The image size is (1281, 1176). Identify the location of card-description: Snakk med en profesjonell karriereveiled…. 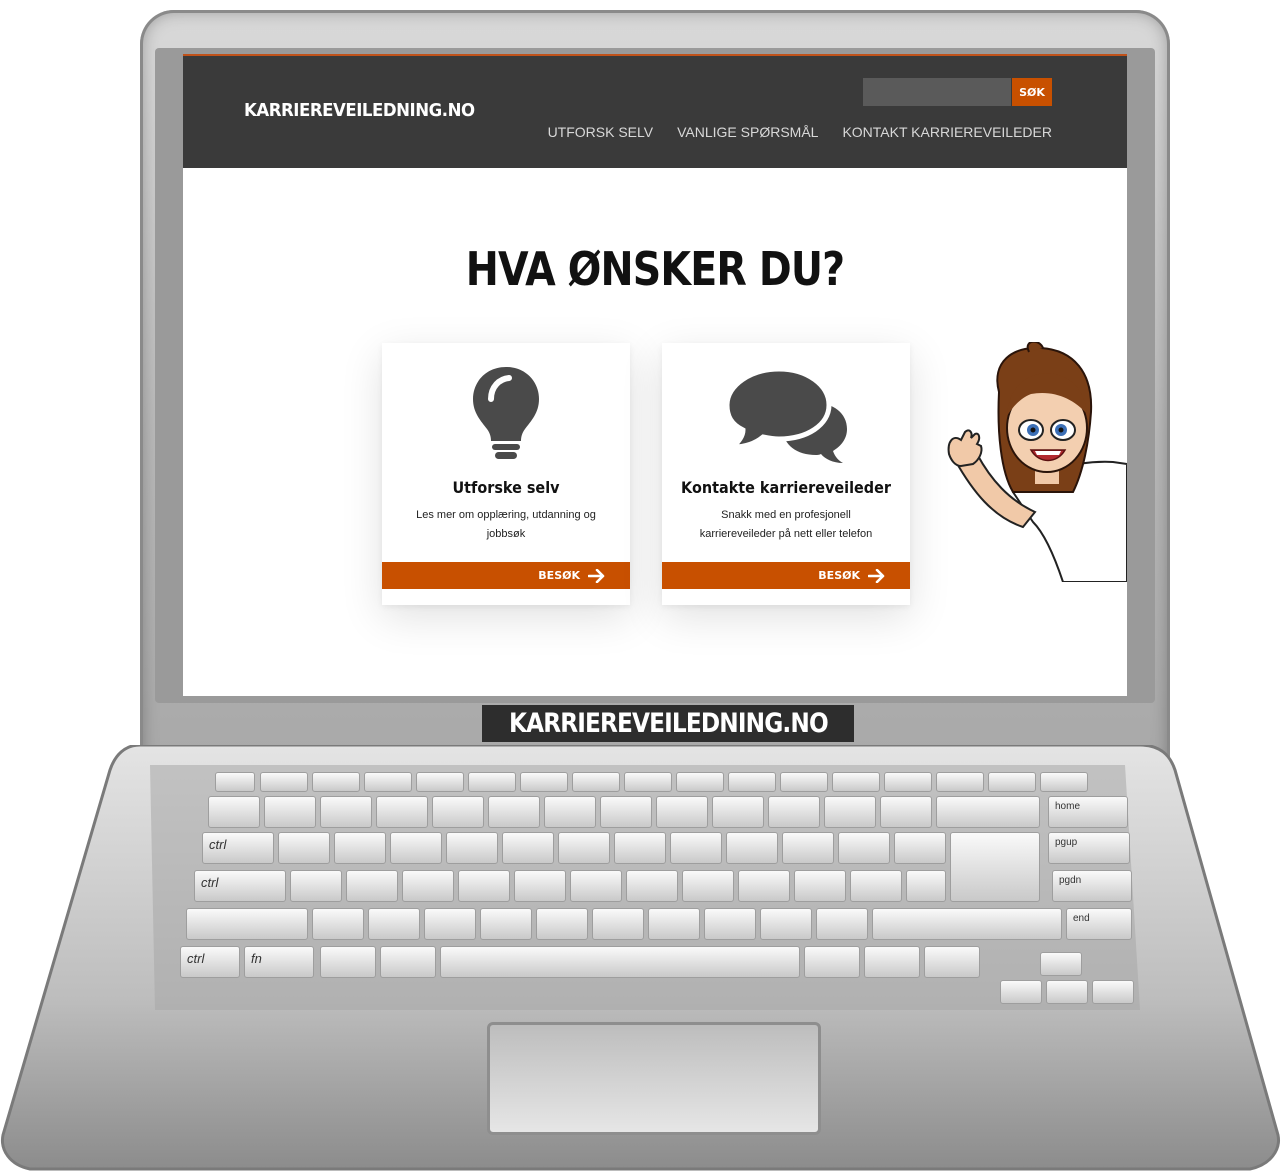
(786, 524).